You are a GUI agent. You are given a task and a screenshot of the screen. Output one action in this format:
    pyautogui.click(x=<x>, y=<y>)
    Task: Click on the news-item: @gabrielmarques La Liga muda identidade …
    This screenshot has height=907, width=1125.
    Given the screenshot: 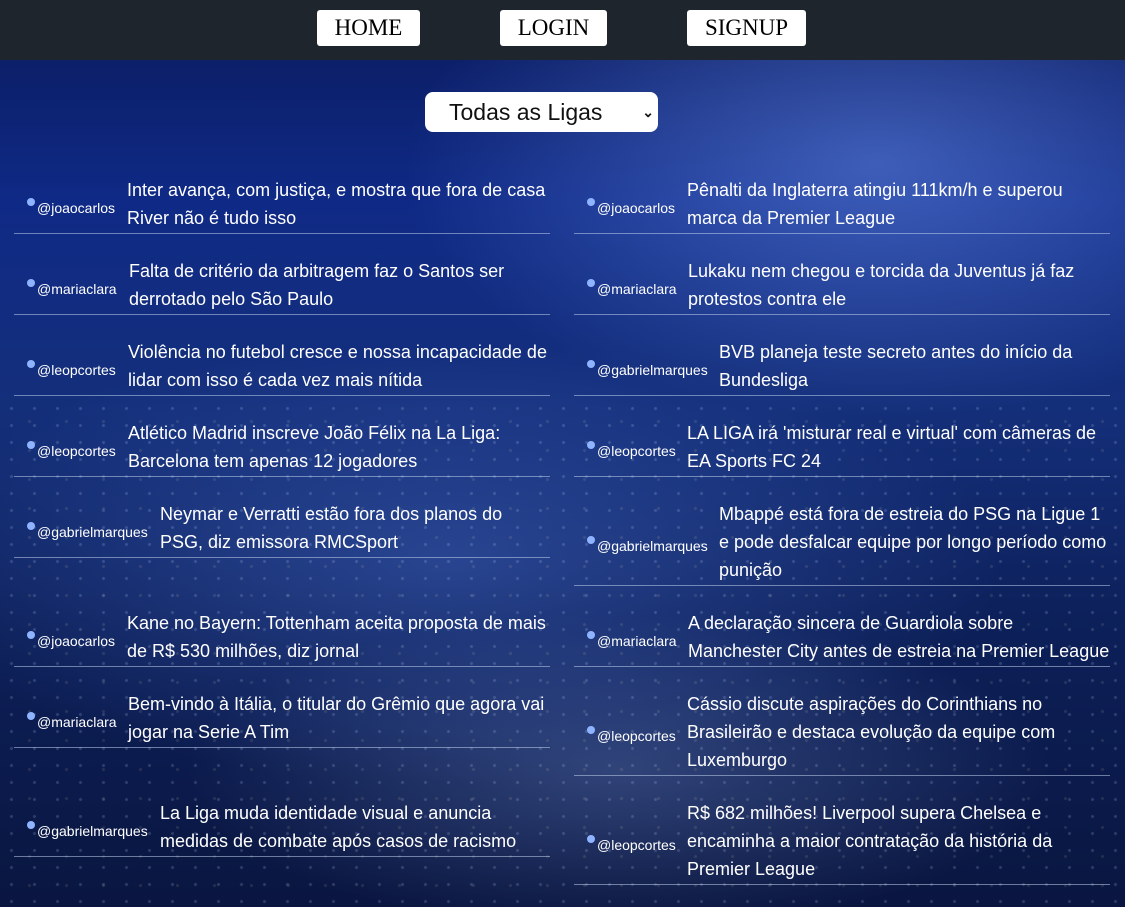 What is the action you would take?
    pyautogui.click(x=282, y=826)
    